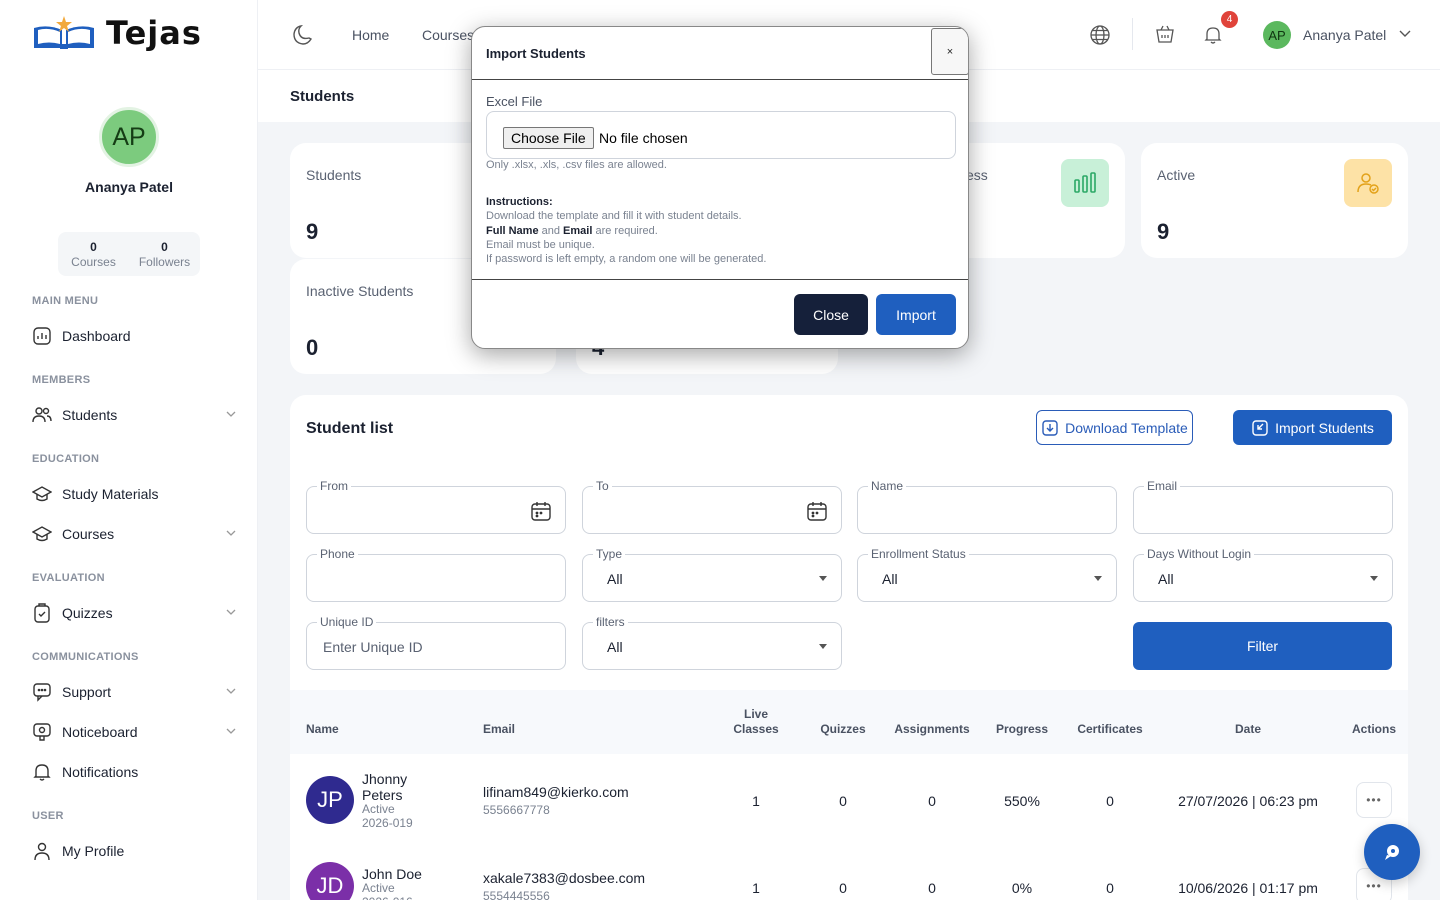 This screenshot has width=1440, height=900. What do you see at coordinates (949, 51) in the screenshot?
I see `modal-close-x-button: ×` at bounding box center [949, 51].